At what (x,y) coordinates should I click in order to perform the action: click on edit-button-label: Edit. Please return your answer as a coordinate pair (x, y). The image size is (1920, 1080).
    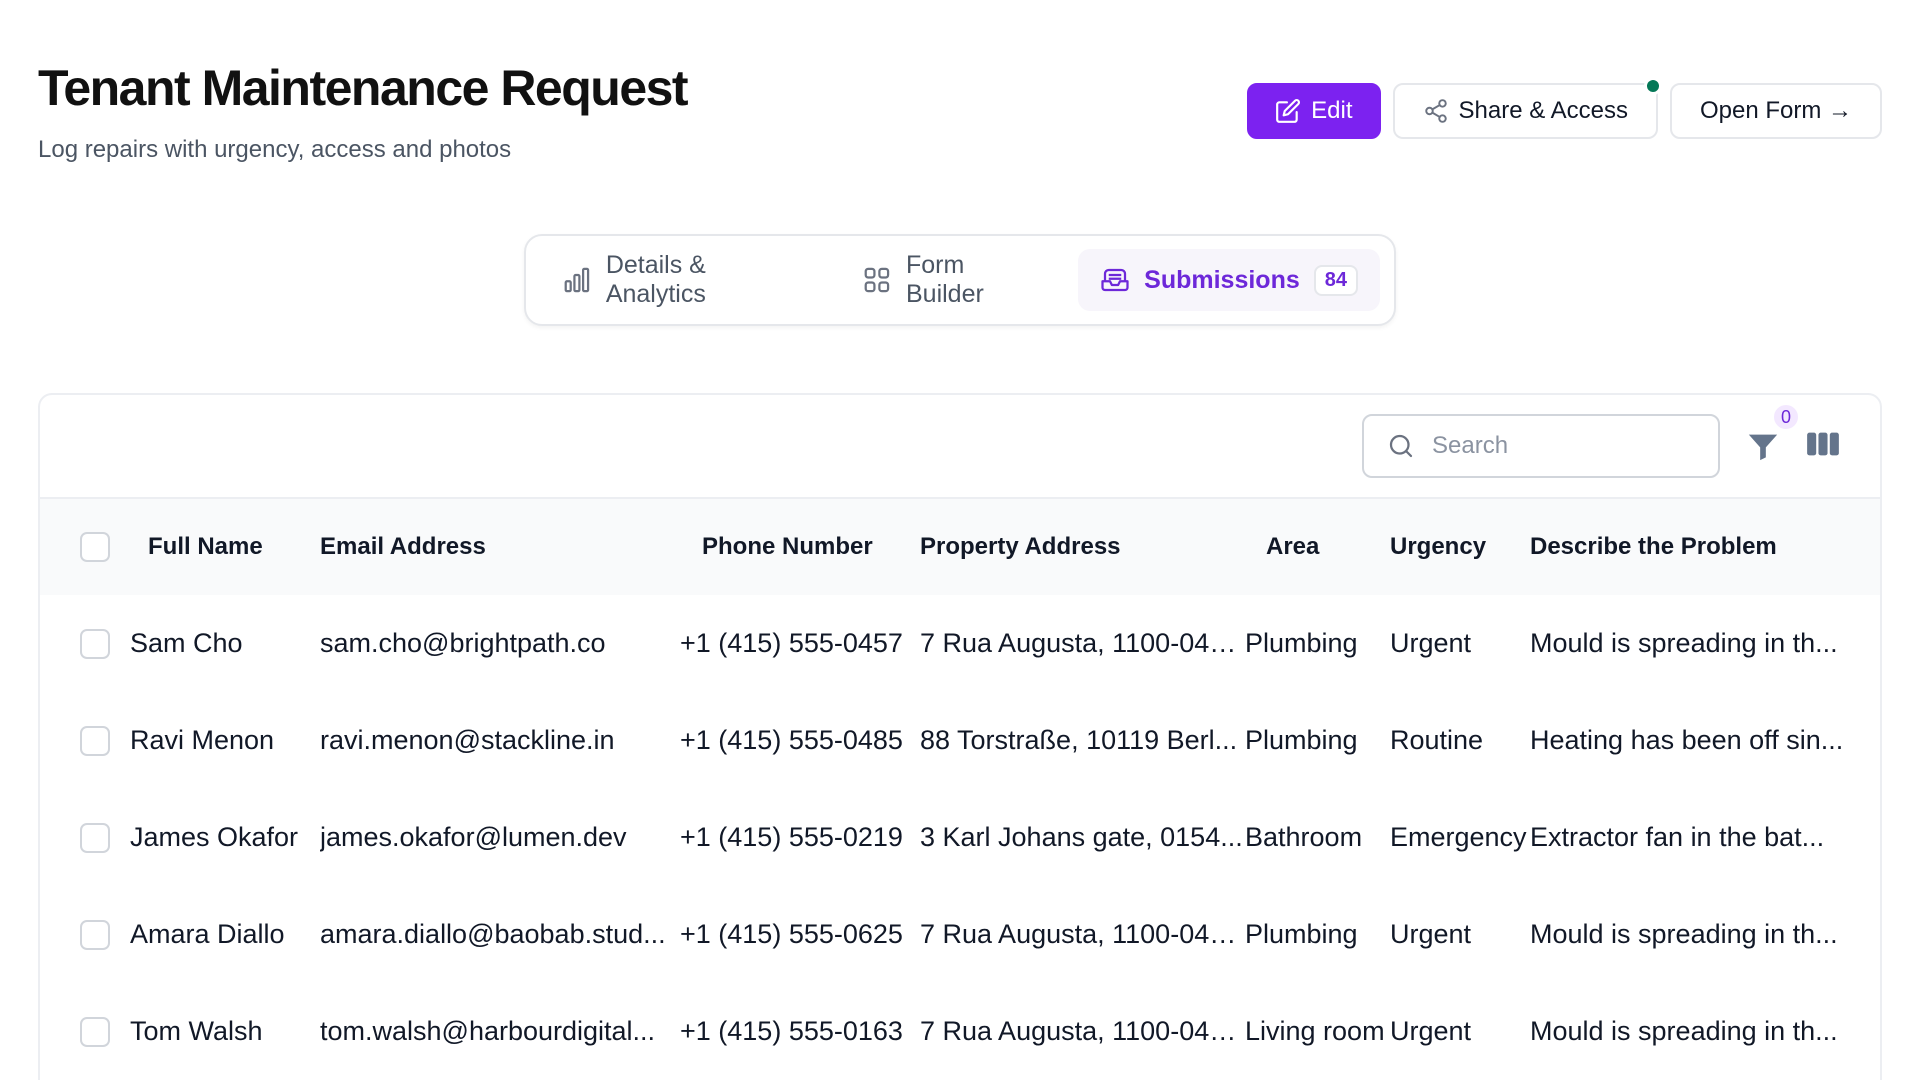
    Looking at the image, I should click on (1332, 110).